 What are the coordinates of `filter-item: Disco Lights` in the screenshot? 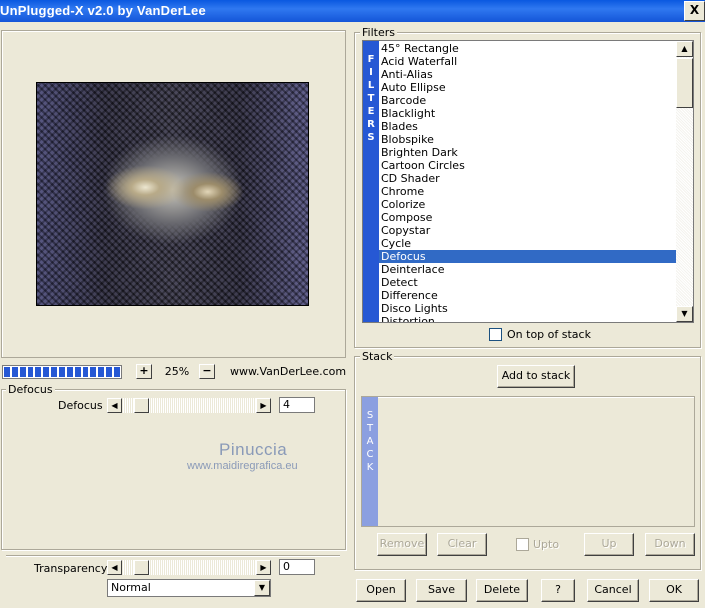 It's located at (528, 308).